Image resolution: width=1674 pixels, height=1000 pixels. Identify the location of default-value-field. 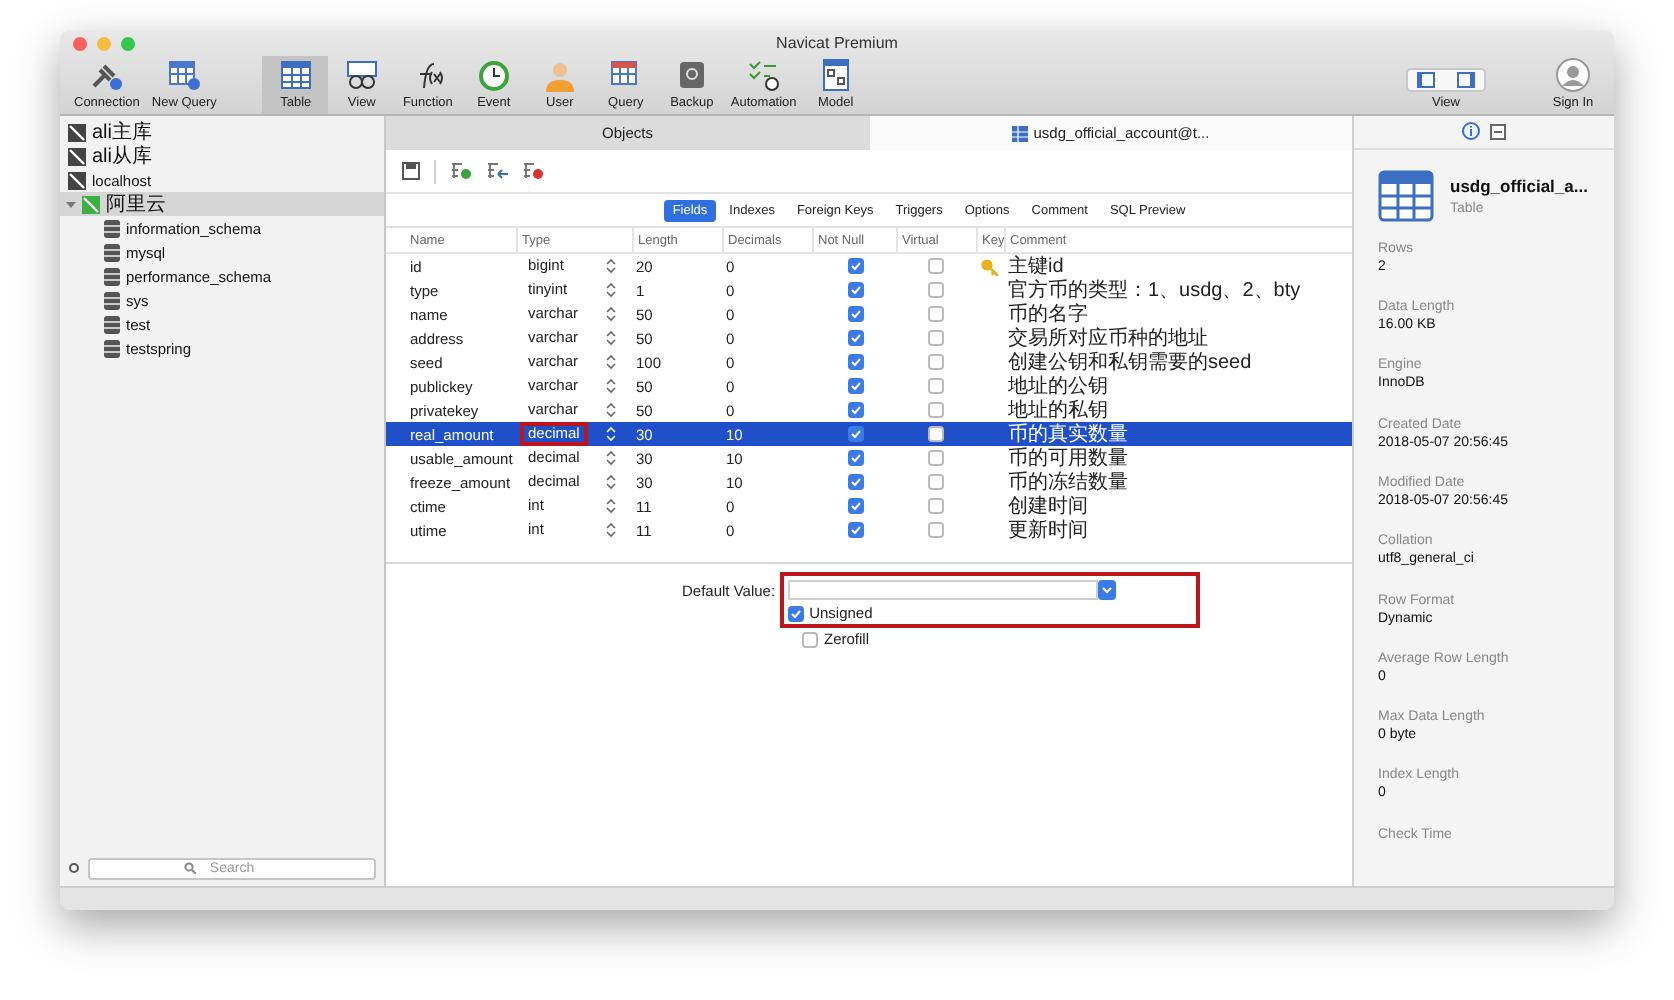
(942, 590).